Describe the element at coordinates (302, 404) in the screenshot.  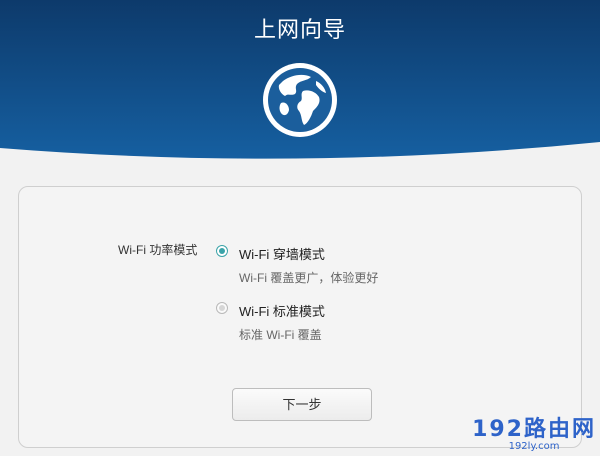
I see `next-button: 下一步` at that location.